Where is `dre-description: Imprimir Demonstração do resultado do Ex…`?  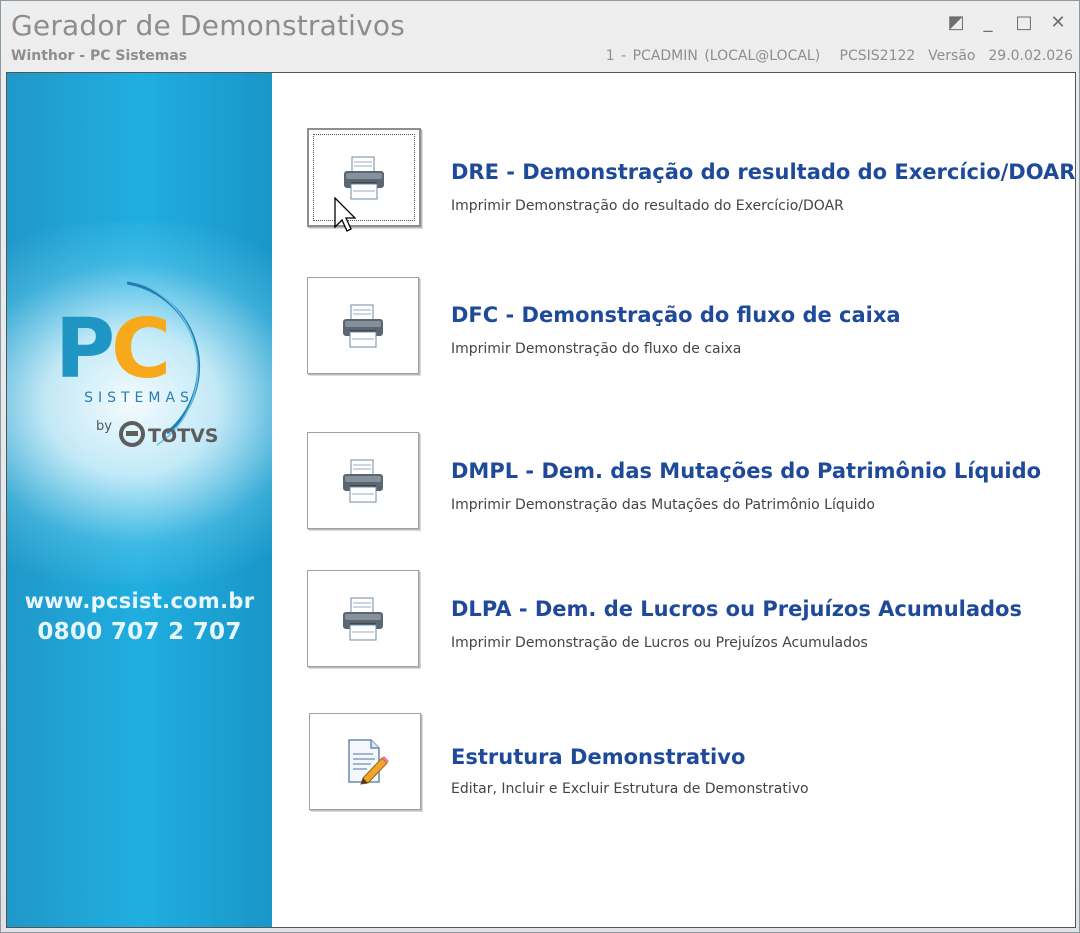
dre-description: Imprimir Demonstração do resultado do Ex… is located at coordinates (647, 206).